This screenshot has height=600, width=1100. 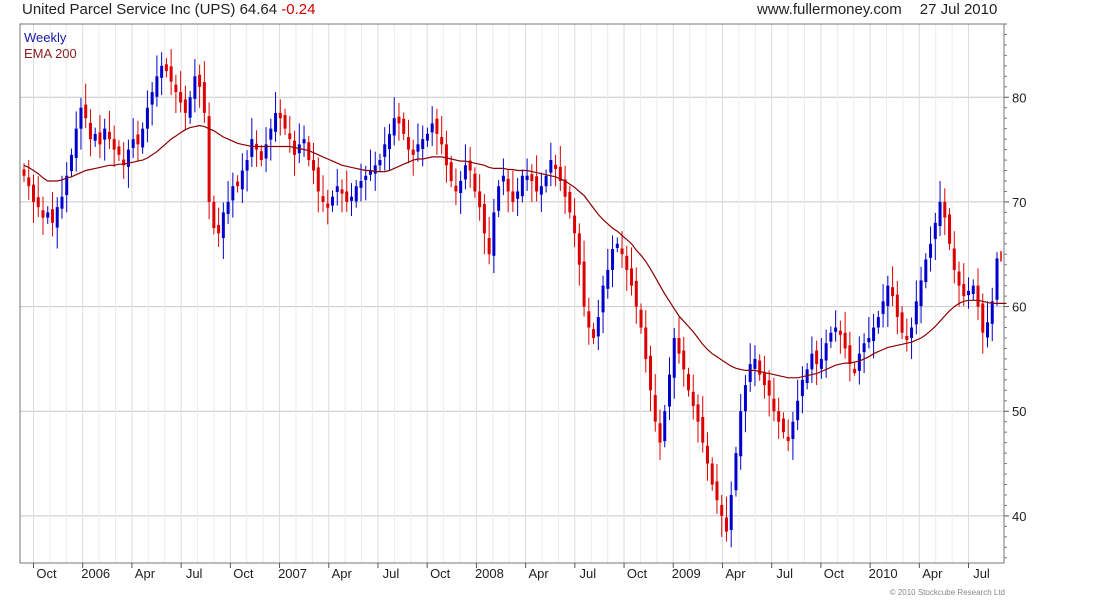 I want to click on y-tick-label: 70, so click(x=1019, y=202).